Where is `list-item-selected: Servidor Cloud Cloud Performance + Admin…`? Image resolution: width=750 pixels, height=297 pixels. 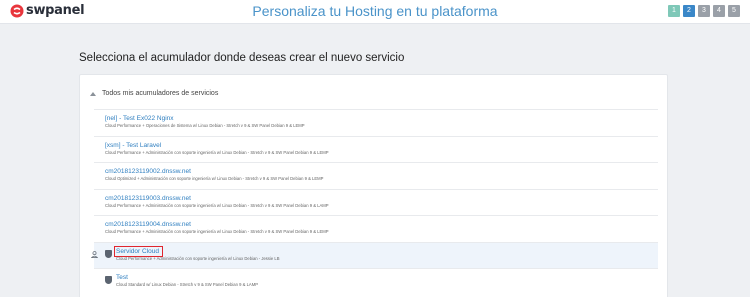 list-item-selected: Servidor Cloud Cloud Performance + Admin… is located at coordinates (374, 254).